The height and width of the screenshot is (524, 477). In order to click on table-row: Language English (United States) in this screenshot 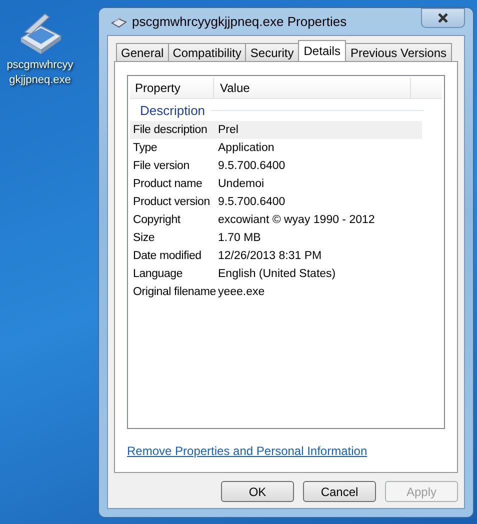, I will do `click(276, 274)`.